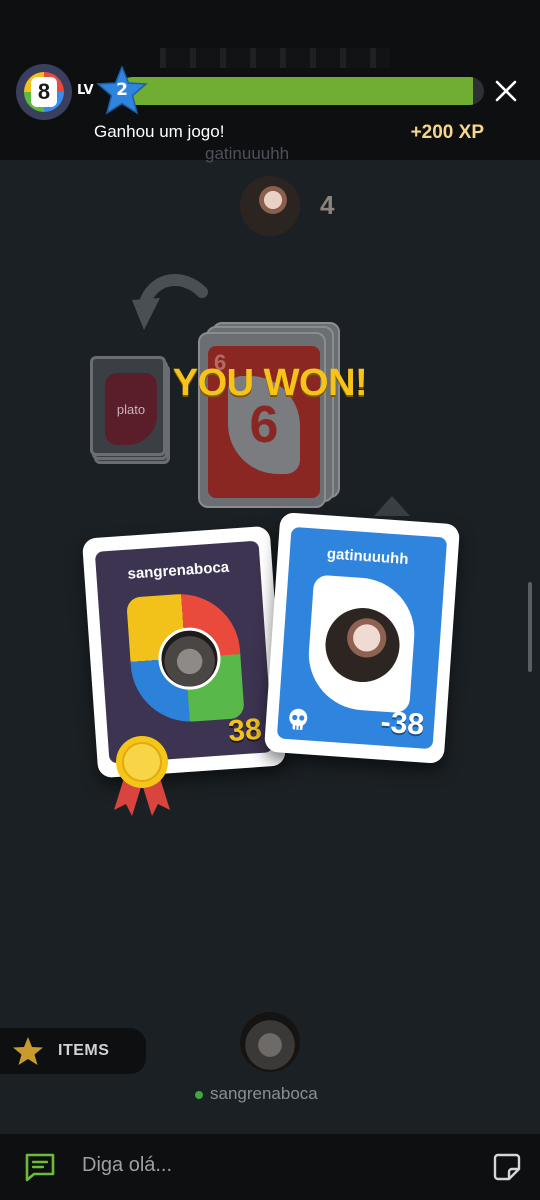  I want to click on level-value: 2, so click(122, 90).